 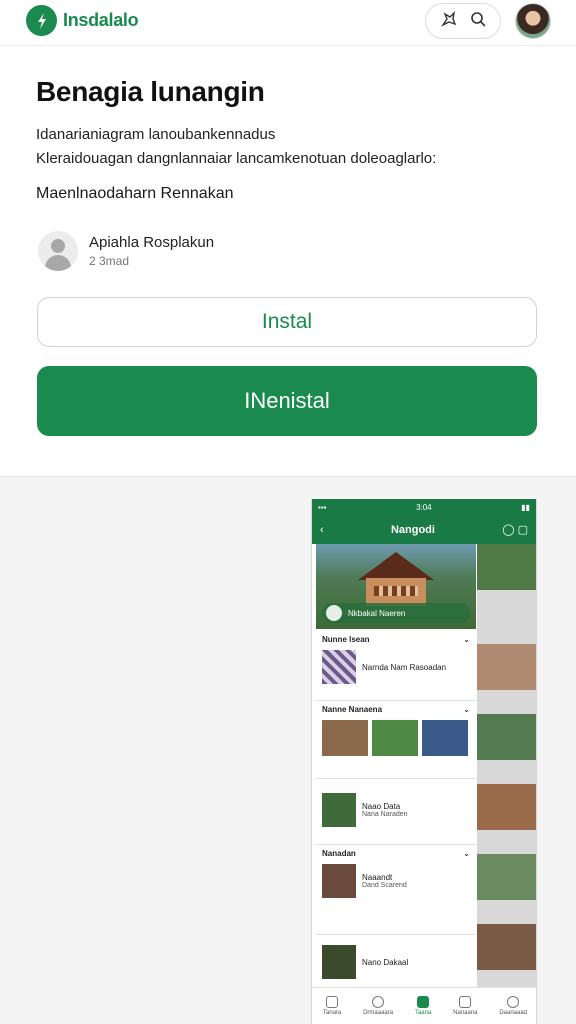 I want to click on nav-active: Taana, so click(x=423, y=1006).